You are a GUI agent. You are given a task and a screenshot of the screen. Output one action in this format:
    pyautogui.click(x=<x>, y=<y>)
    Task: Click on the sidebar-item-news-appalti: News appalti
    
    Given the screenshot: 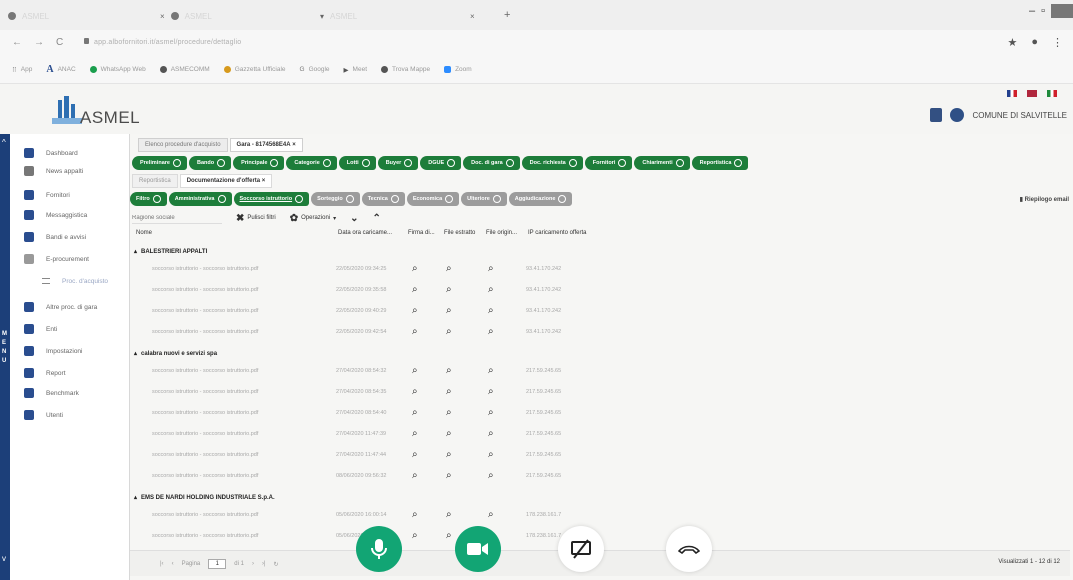 What is the action you would take?
    pyautogui.click(x=76, y=171)
    